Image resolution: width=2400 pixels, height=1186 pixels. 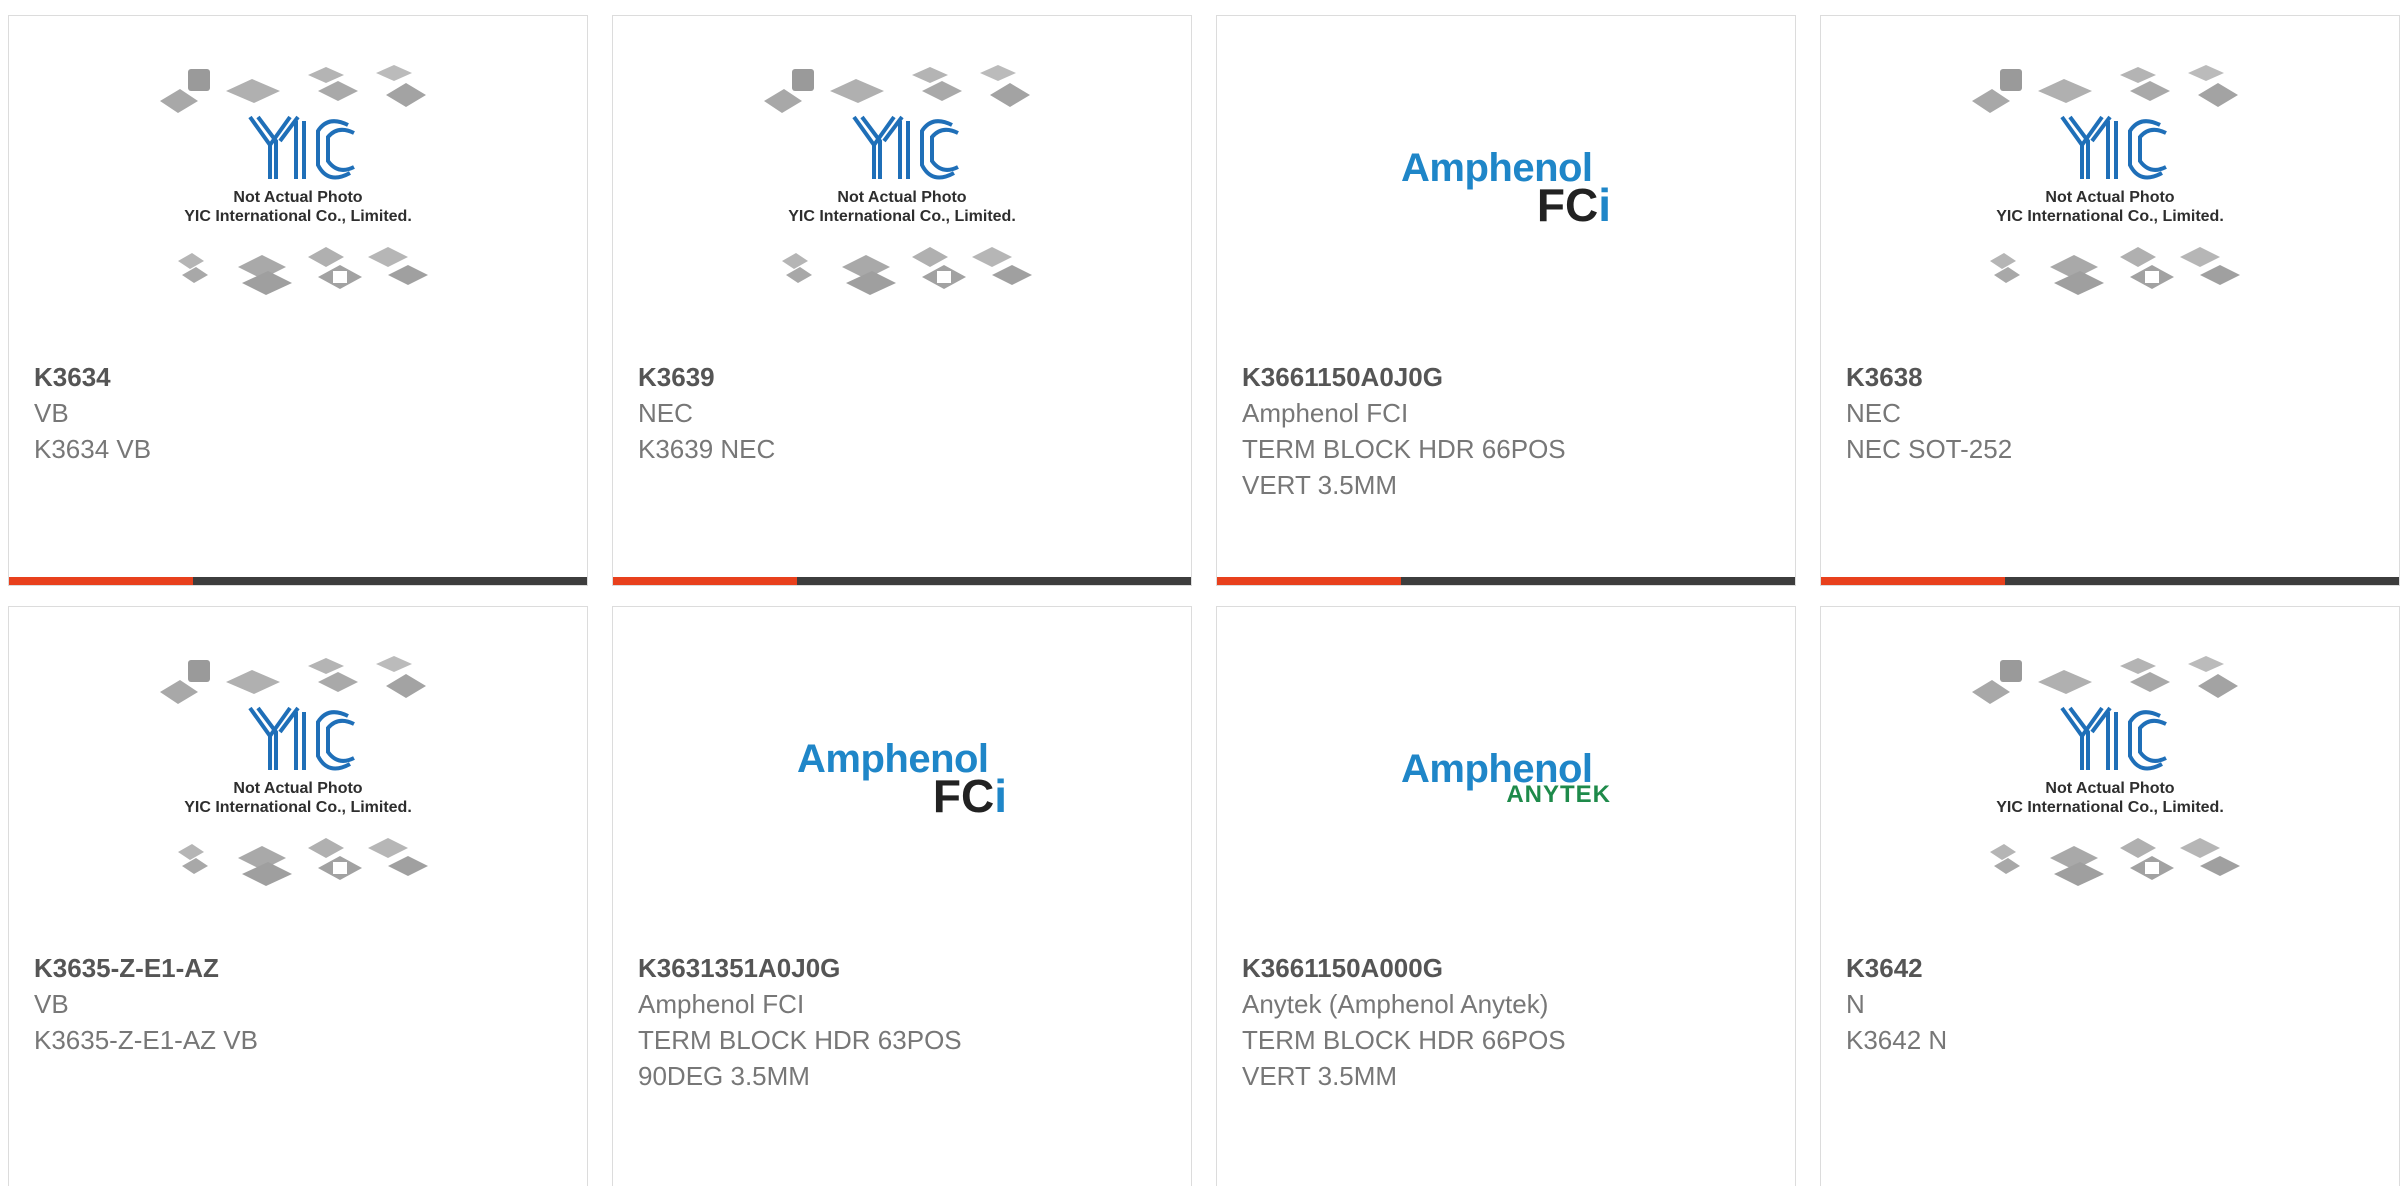 I want to click on product-info: K3635-Z-E1-AZ VB K3635-Z-E1-AZ VB, so click(x=300, y=1004).